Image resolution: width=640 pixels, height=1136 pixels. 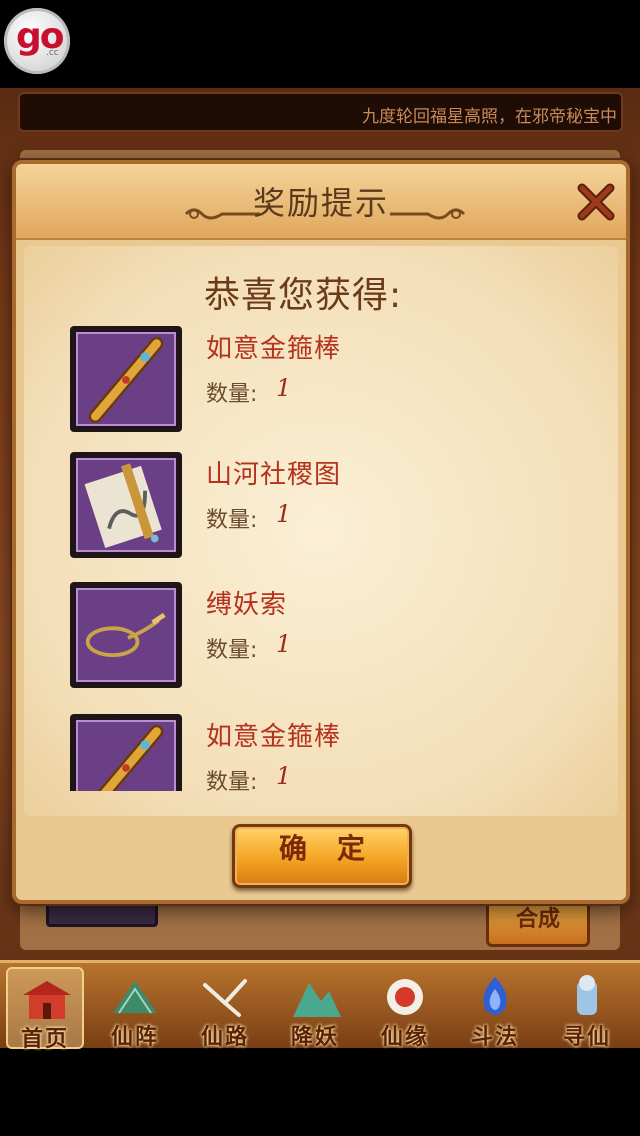 I want to click on congrats-text: 恭喜您获得:, so click(x=303, y=295).